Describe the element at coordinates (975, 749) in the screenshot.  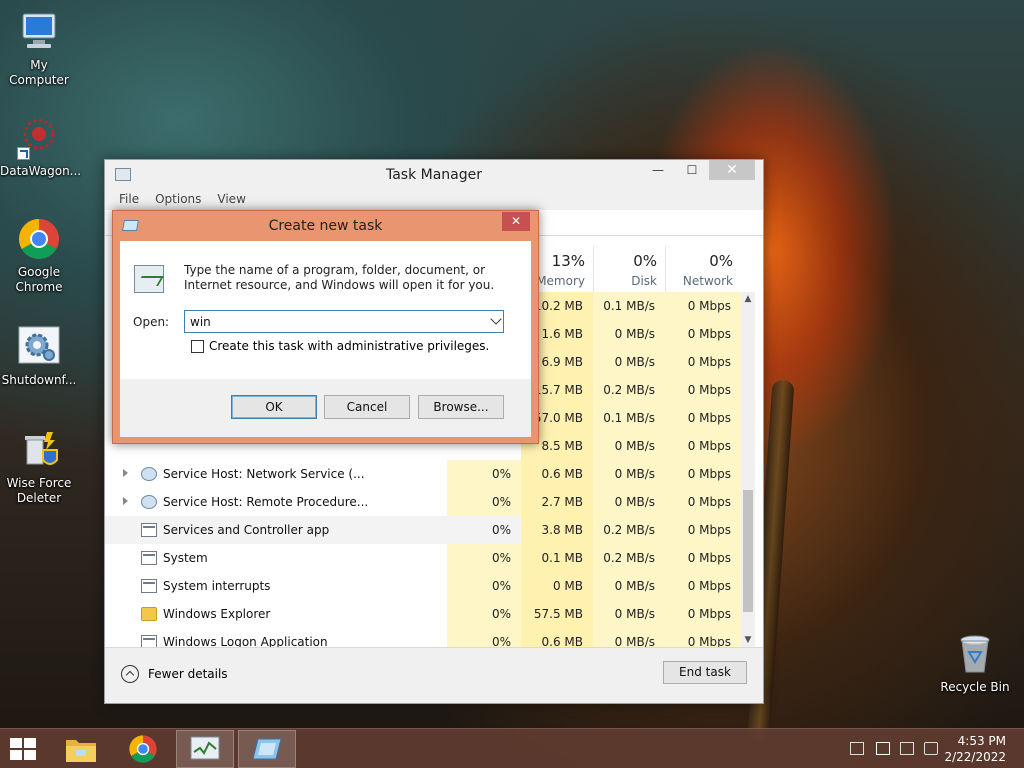
I see `clock: 4:53 PM 2/22/2022` at that location.